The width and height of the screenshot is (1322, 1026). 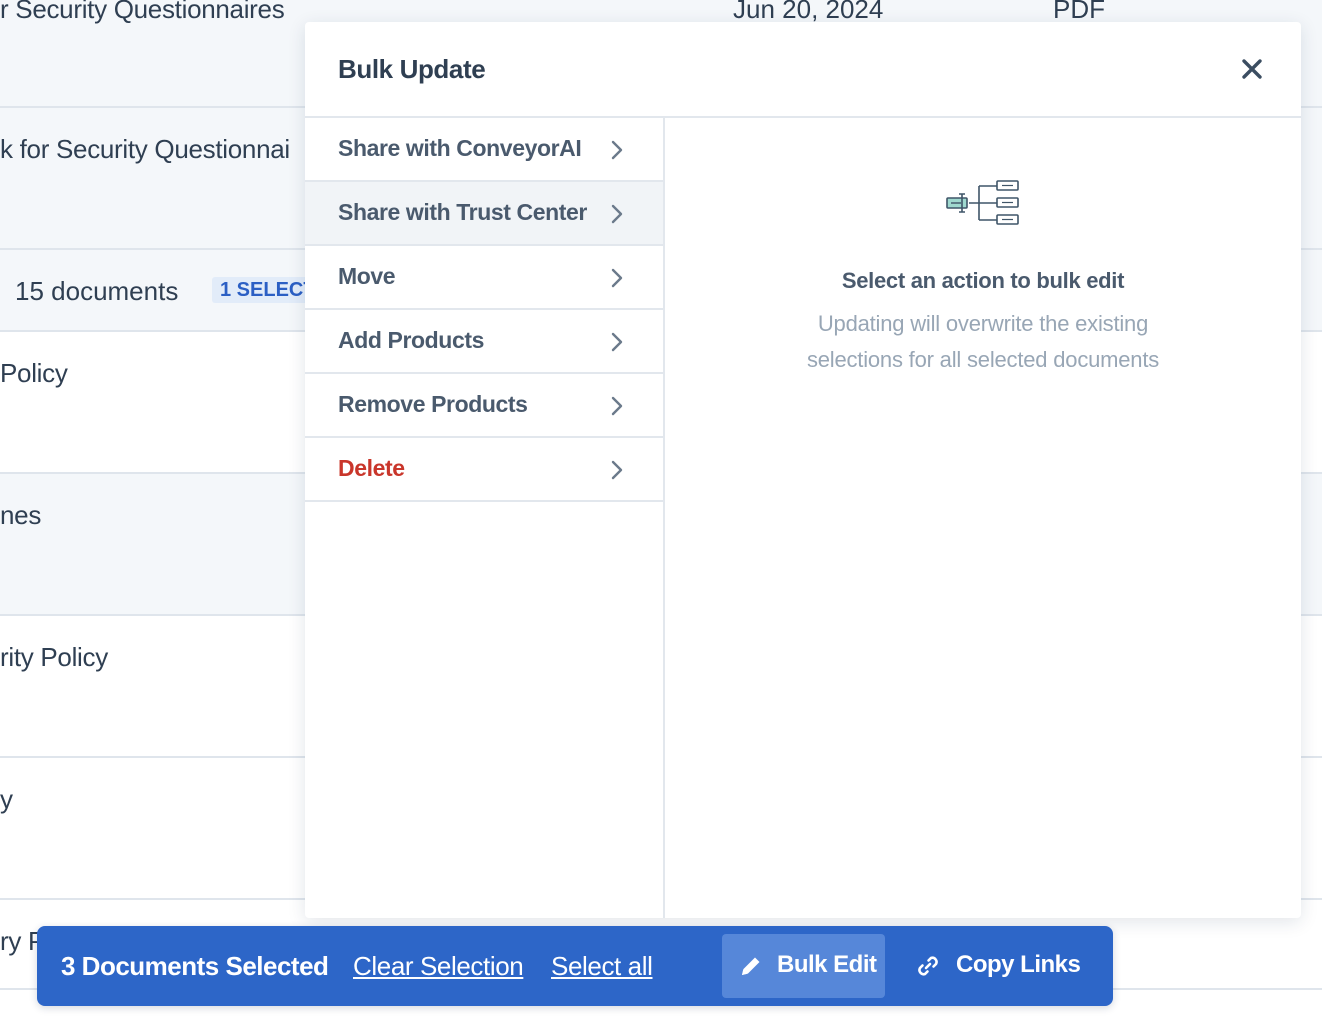 I want to click on select-all-link: Select all, so click(x=602, y=966).